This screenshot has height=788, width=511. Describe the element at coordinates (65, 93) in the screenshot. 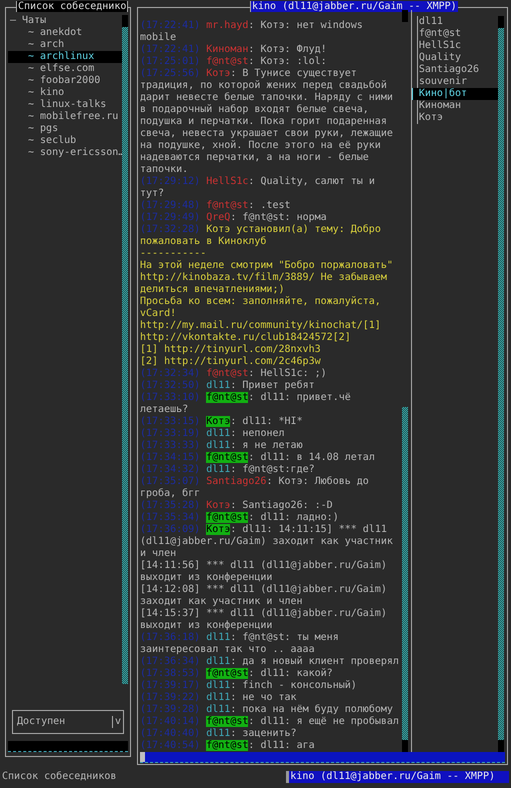

I see `chat-item: ~ kino` at that location.